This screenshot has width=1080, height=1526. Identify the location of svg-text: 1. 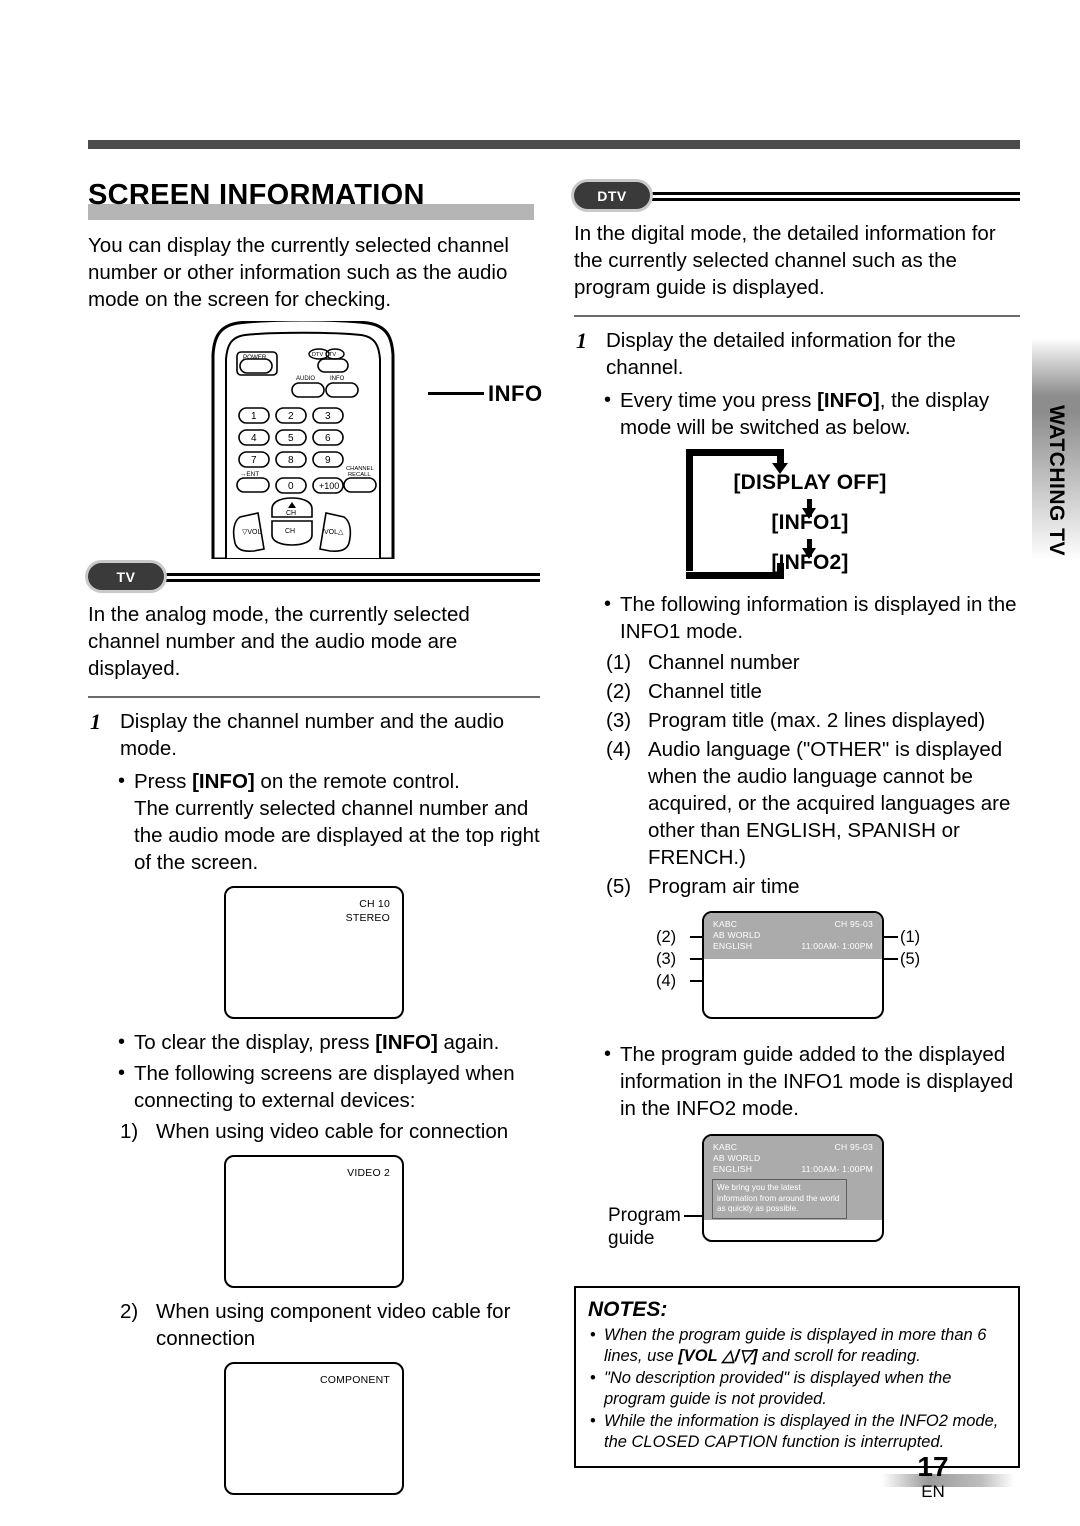
(254, 416).